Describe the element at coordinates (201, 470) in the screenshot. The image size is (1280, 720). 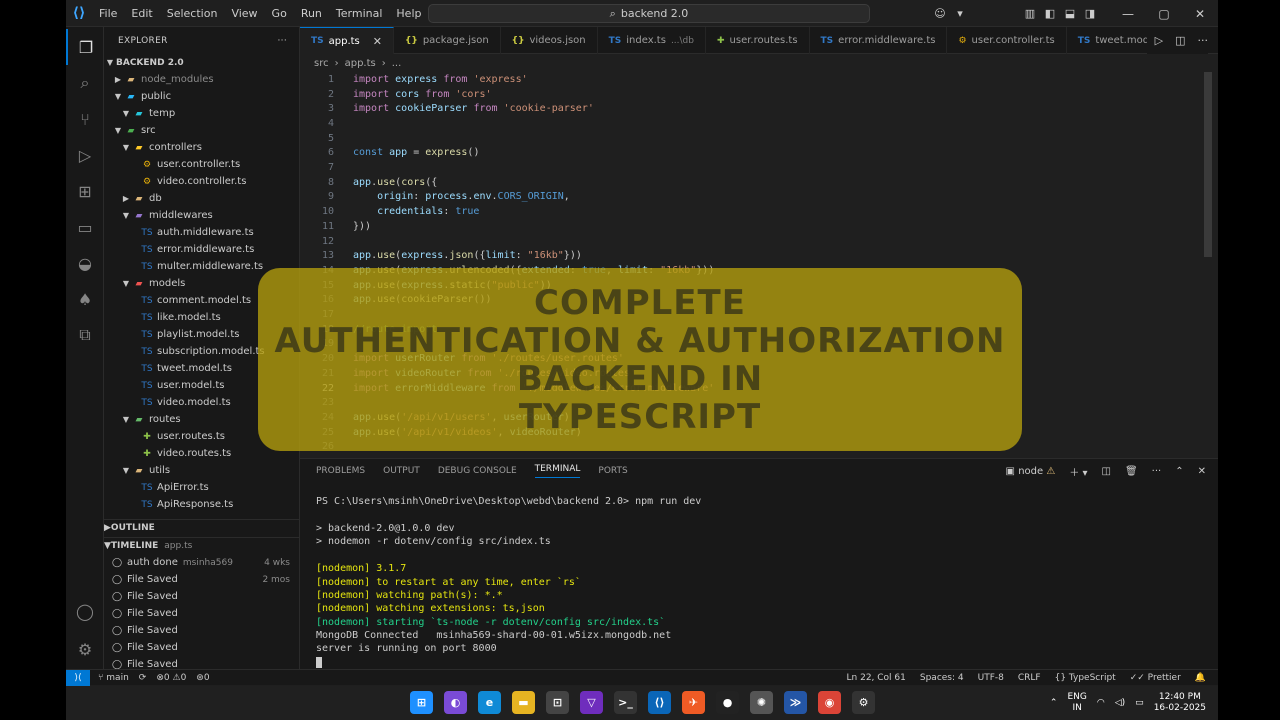
I see `tree-item: ▼ ▰ utils` at that location.